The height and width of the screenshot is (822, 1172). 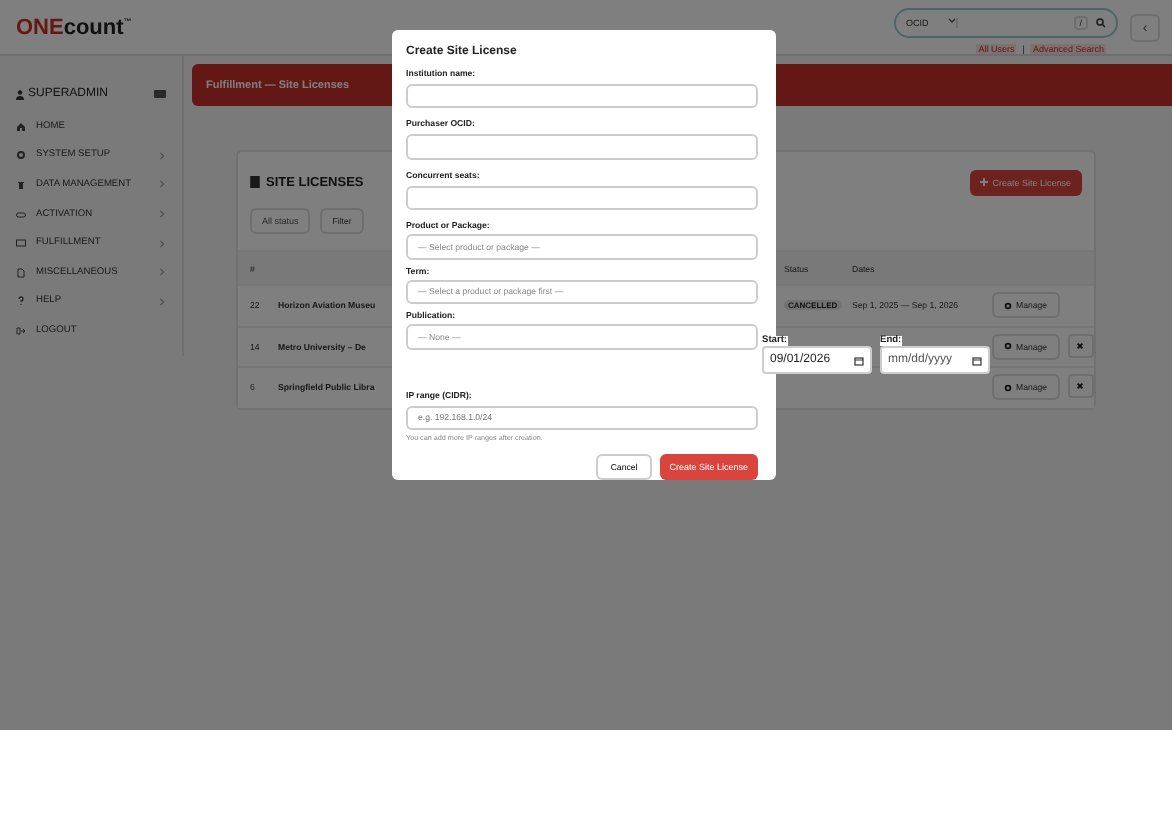 What do you see at coordinates (21, 330) in the screenshot?
I see `logout-icon` at bounding box center [21, 330].